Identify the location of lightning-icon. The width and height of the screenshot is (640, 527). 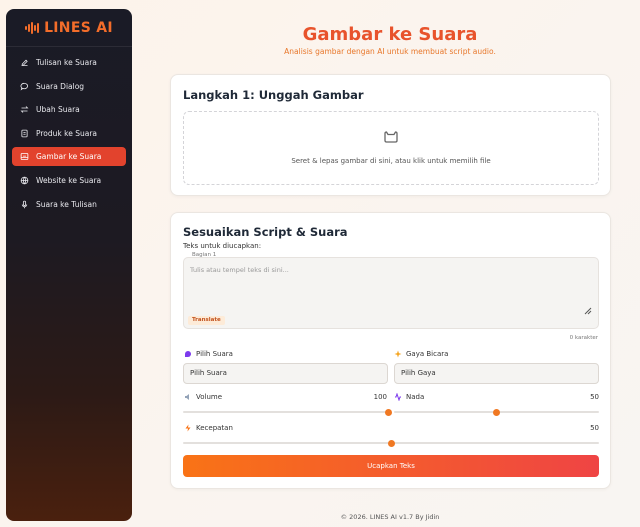
(188, 428).